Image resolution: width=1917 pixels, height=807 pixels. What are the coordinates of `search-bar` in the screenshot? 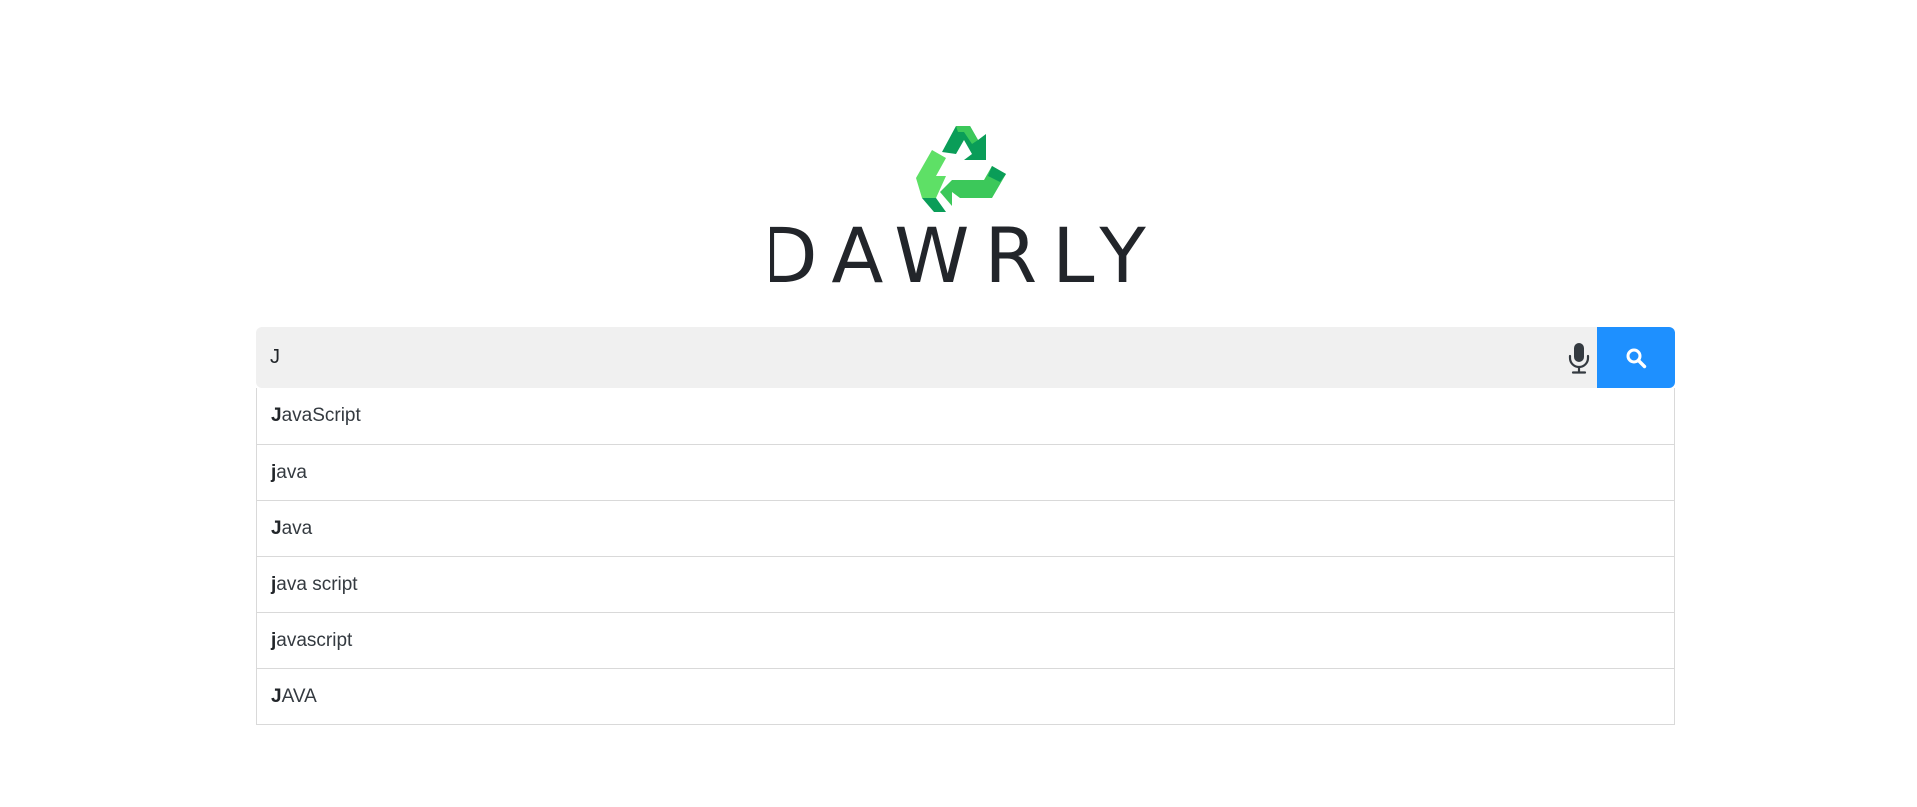 It's located at (965, 357).